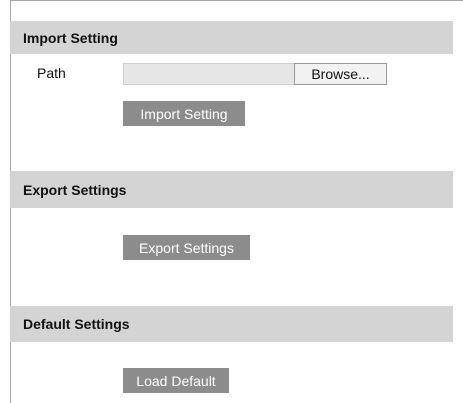  Describe the element at coordinates (186, 247) in the screenshot. I see `export-settings-button: Export Settings` at that location.